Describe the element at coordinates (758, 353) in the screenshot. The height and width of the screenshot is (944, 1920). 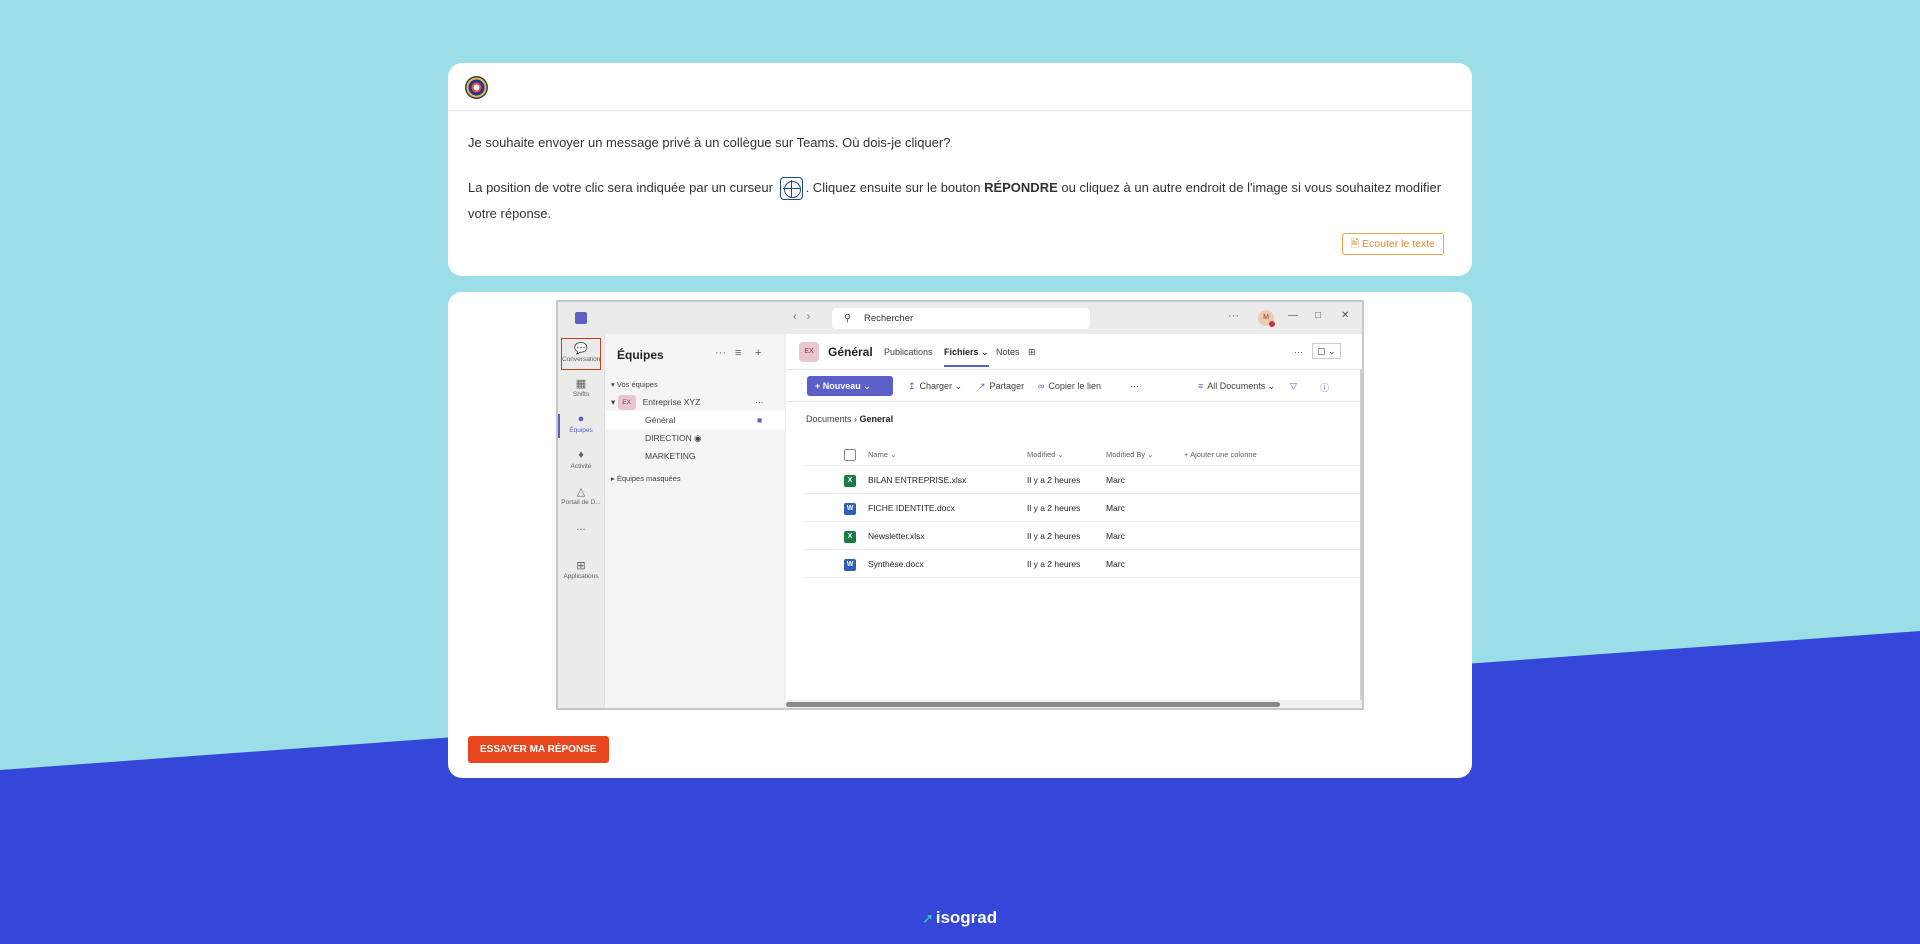
I see `add-icon: +` at that location.